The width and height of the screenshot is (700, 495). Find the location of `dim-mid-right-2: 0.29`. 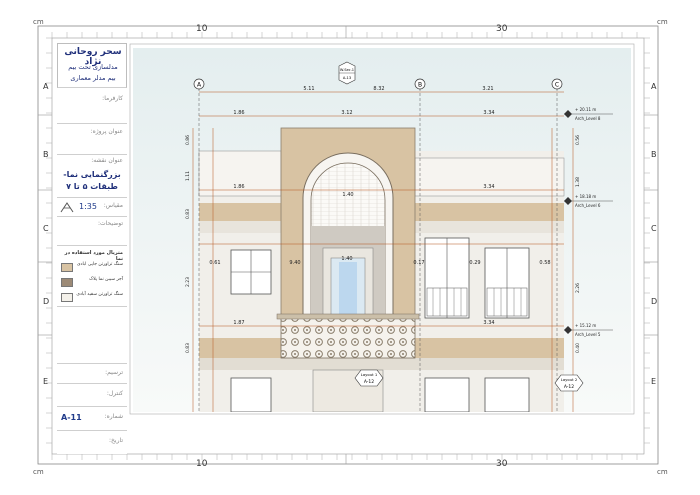

dim-mid-right-2: 0.29 is located at coordinates (474, 263).